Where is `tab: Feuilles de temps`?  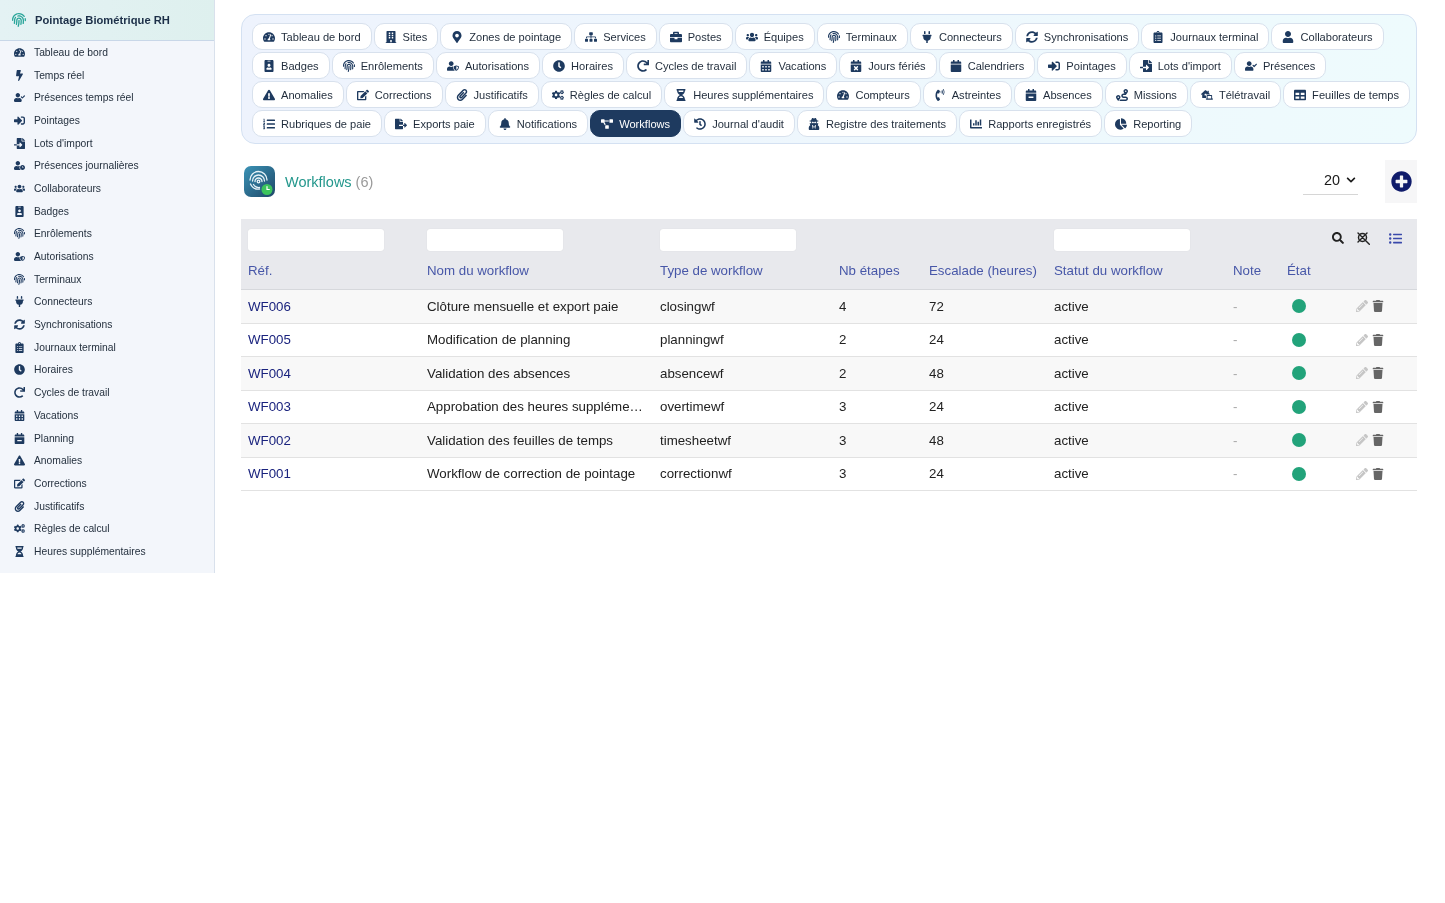 tab: Feuilles de temps is located at coordinates (1347, 94).